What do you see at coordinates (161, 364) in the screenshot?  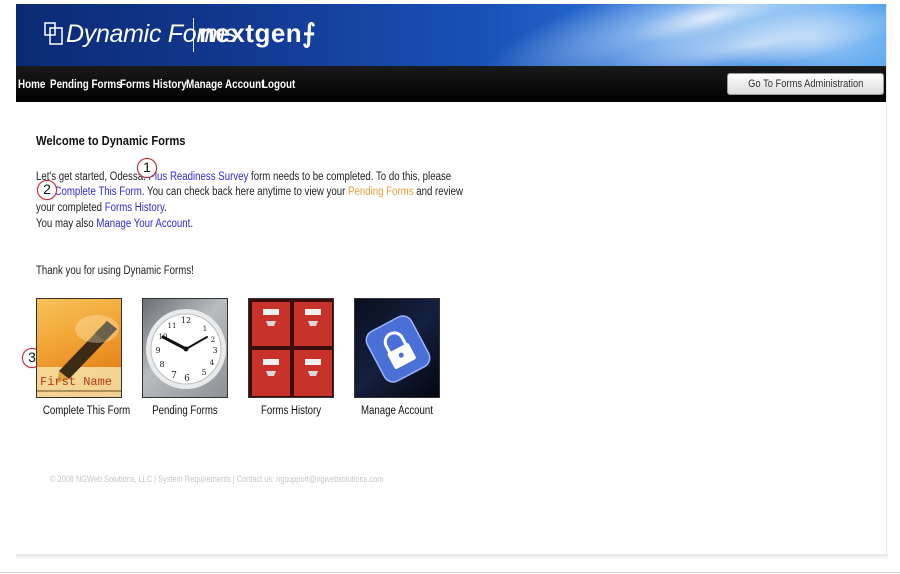 I see `svg-text: 8` at bounding box center [161, 364].